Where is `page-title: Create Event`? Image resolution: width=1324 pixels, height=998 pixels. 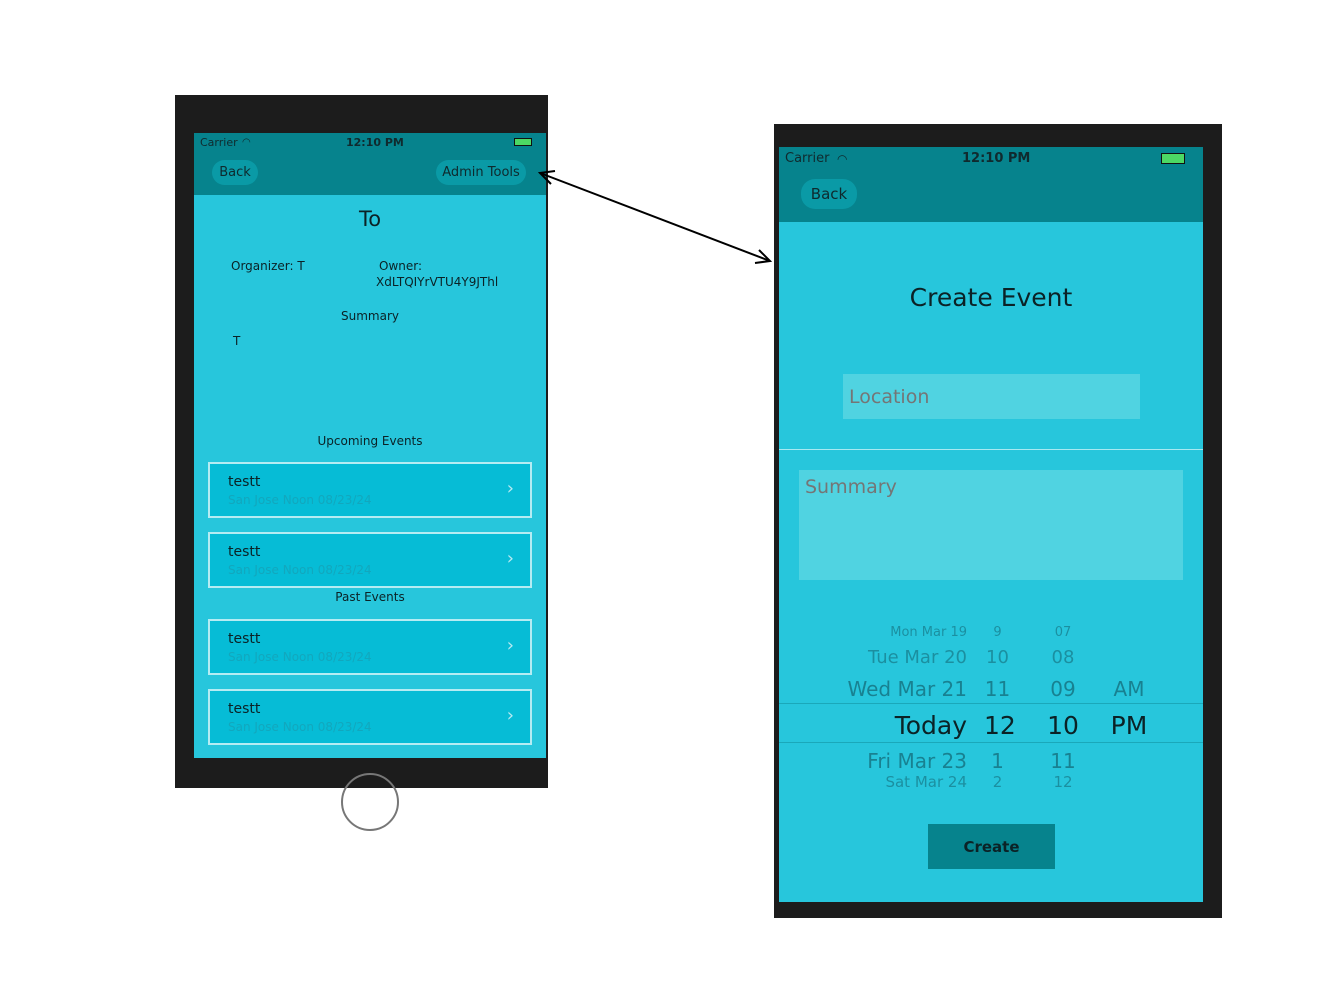
page-title: Create Event is located at coordinates (991, 297).